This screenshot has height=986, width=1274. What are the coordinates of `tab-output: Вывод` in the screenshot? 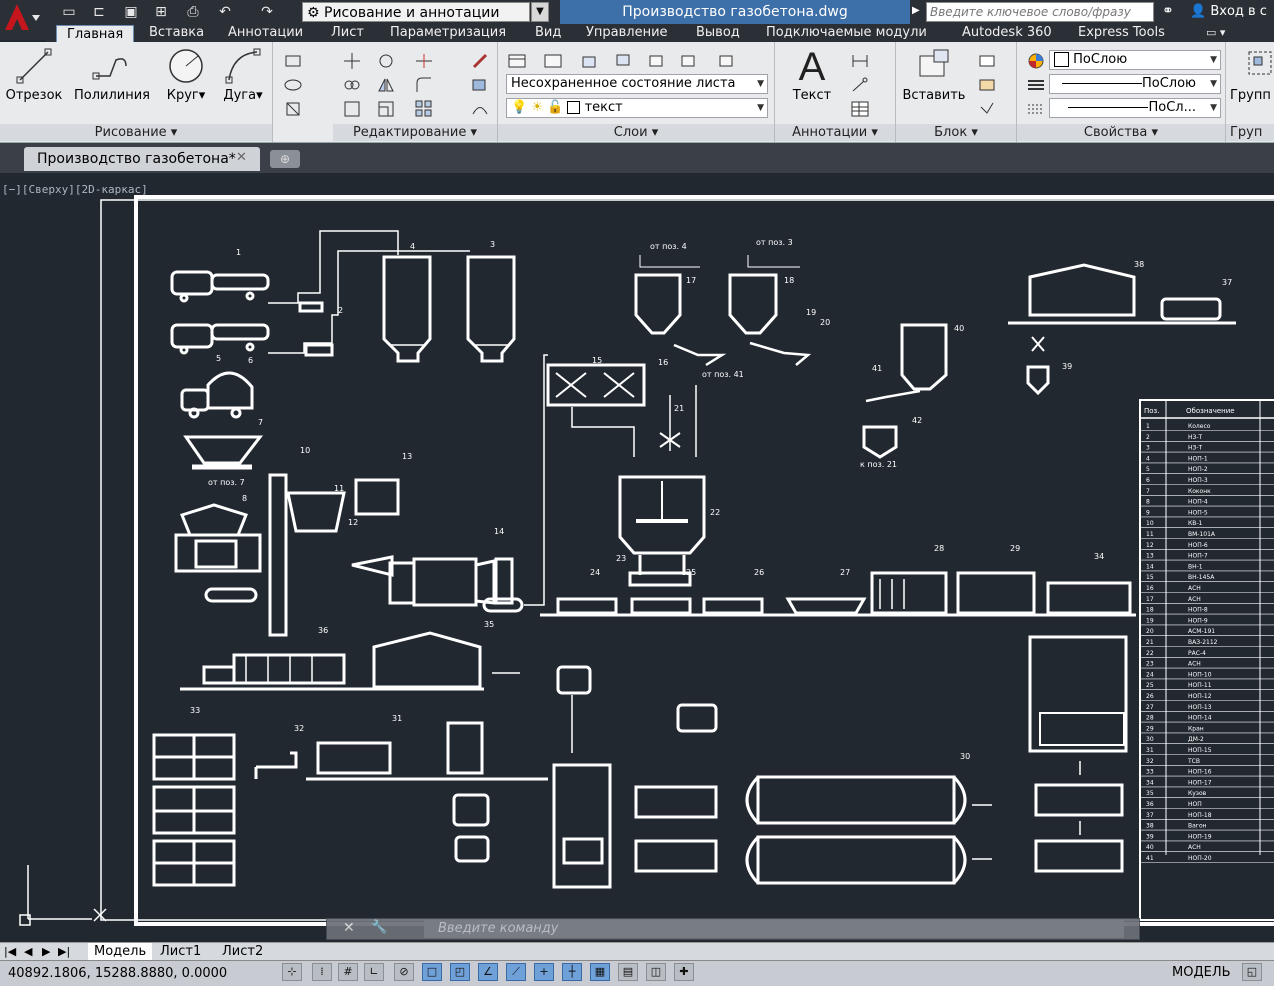 It's located at (718, 33).